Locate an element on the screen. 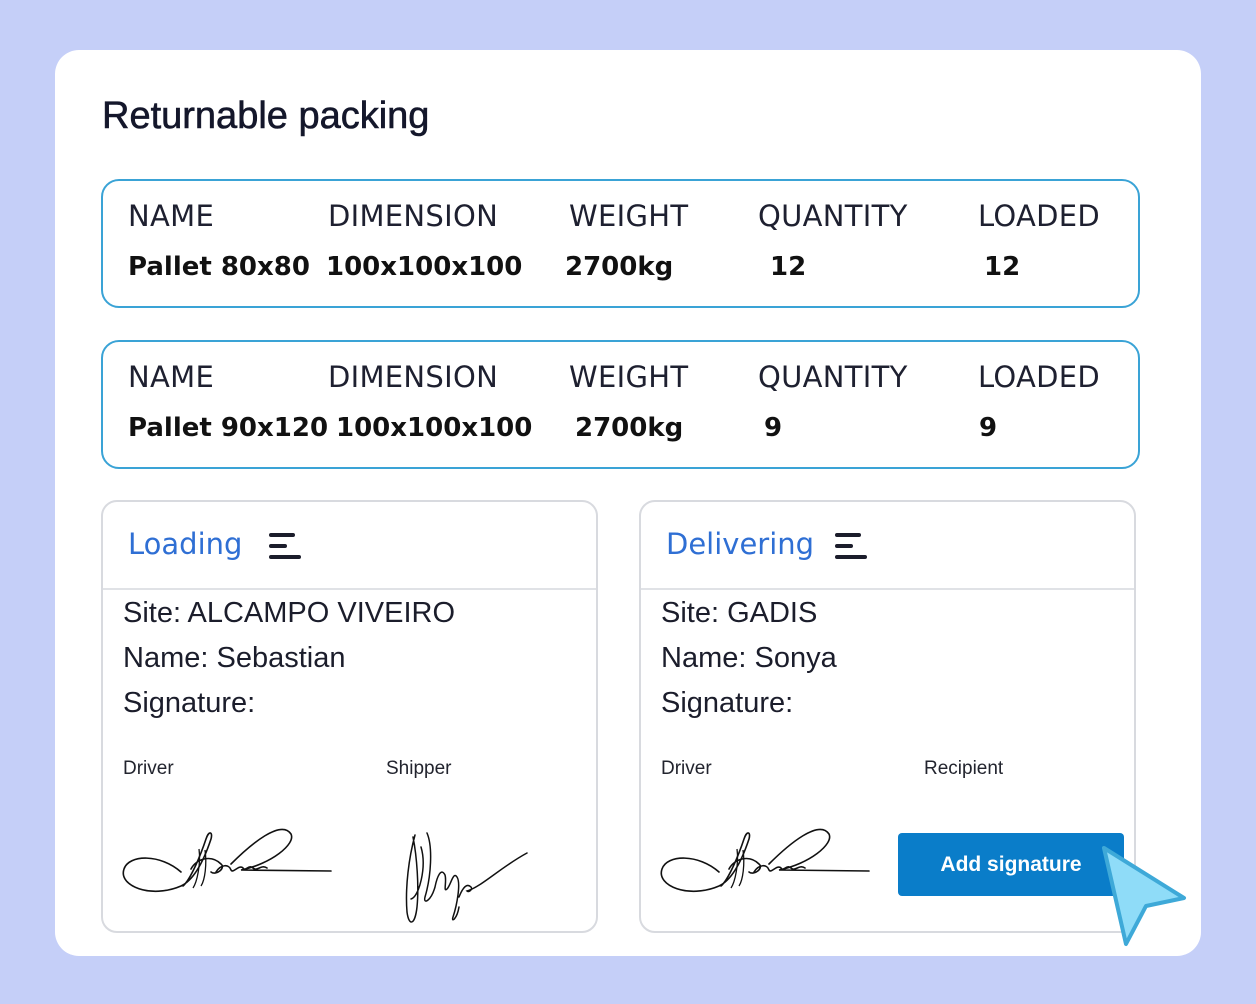 Image resolution: width=1256 pixels, height=1004 pixels. item-quantity: 9 is located at coordinates (773, 428).